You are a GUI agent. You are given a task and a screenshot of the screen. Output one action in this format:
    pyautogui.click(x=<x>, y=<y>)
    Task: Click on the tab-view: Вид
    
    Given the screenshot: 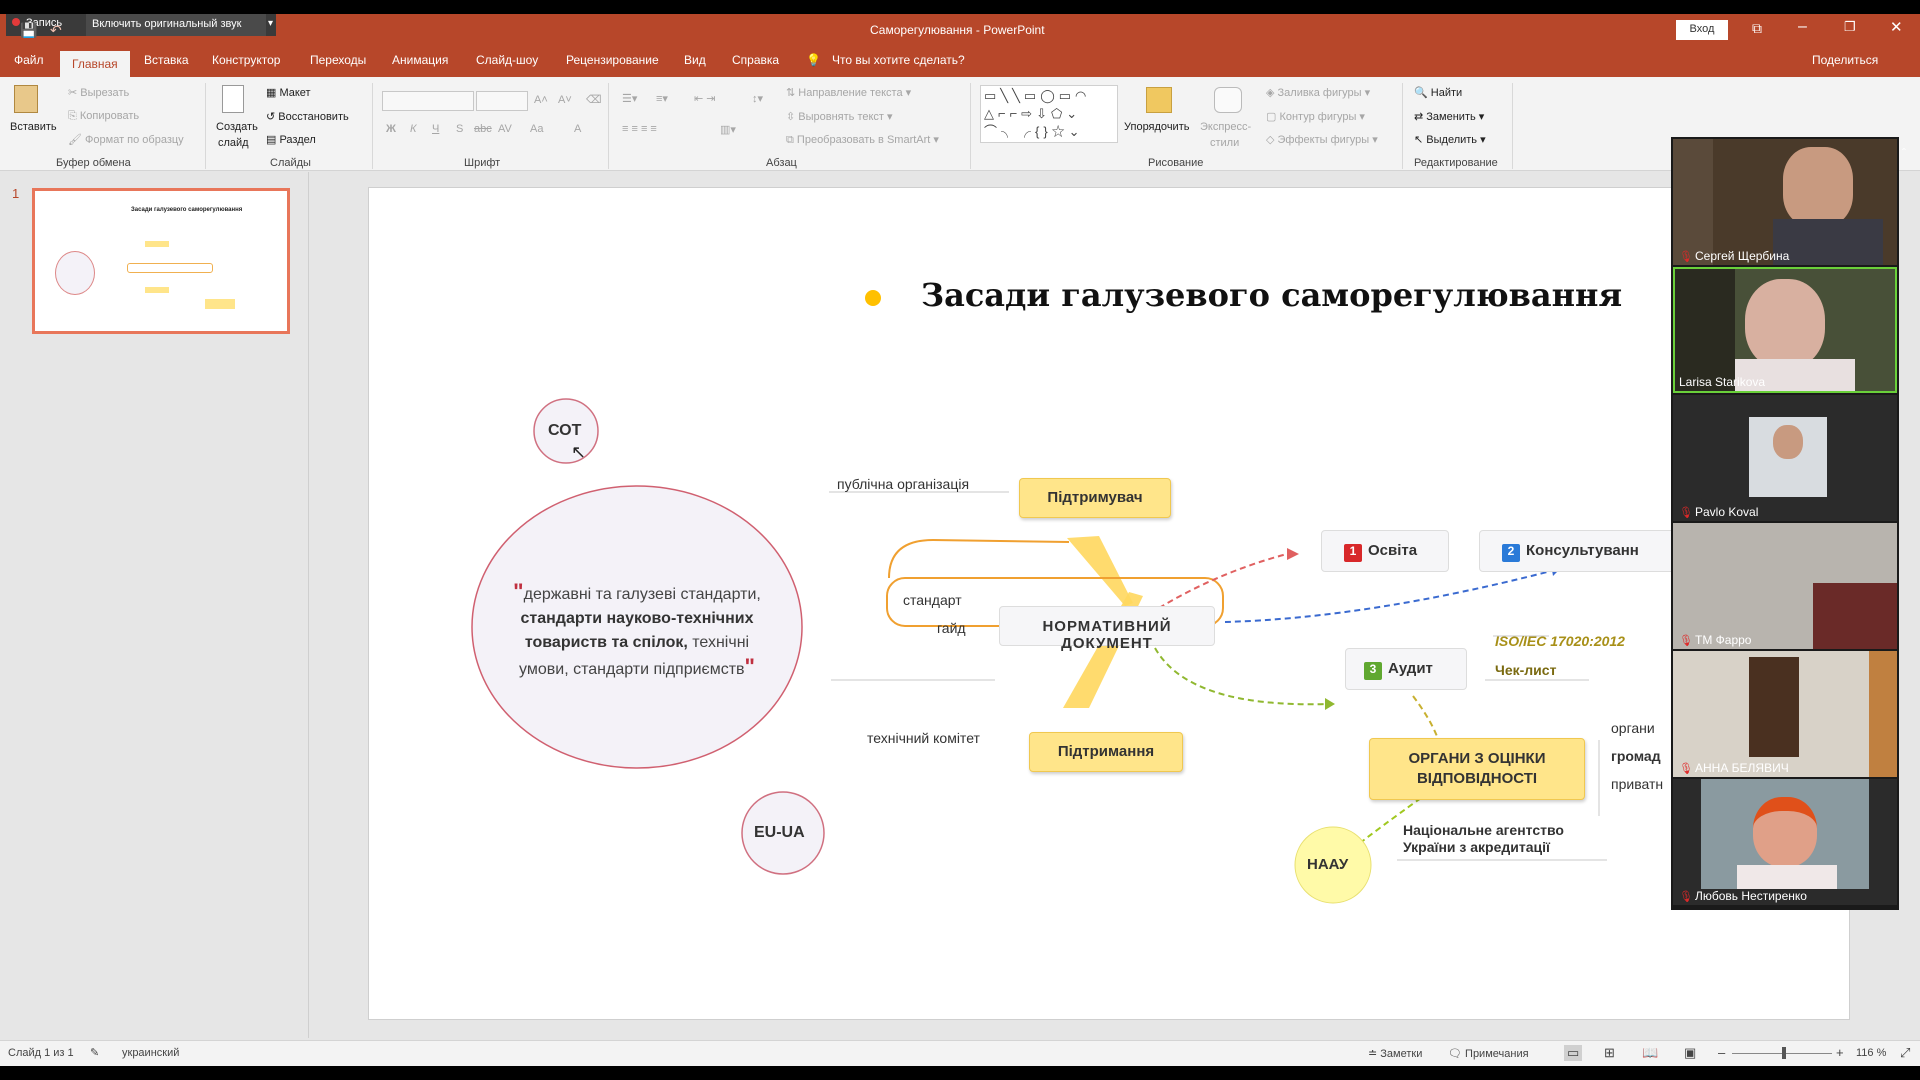 What is the action you would take?
    pyautogui.click(x=695, y=60)
    